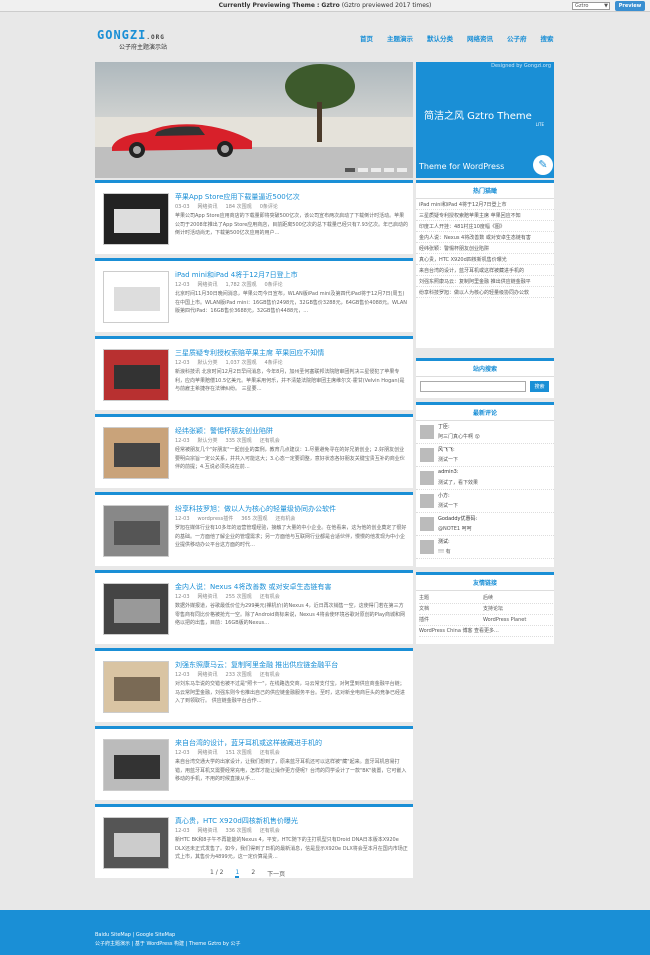 The image size is (650, 955). What do you see at coordinates (517, 38) in the screenshot?
I see `nav-item-gongzi: 公子府` at bounding box center [517, 38].